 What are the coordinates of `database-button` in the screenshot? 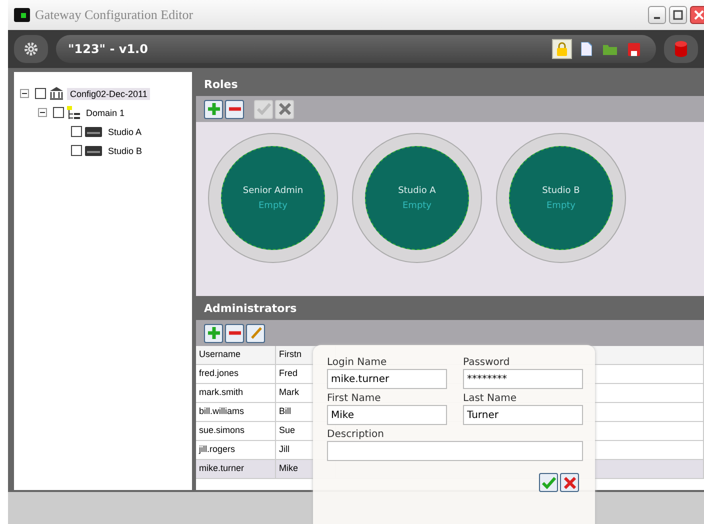 It's located at (681, 49).